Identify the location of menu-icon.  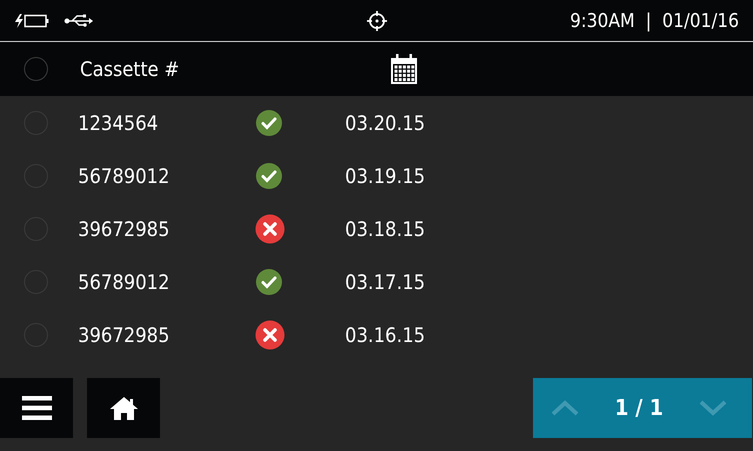
(37, 408).